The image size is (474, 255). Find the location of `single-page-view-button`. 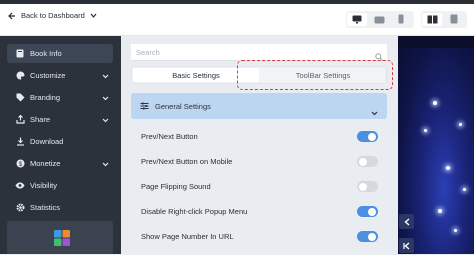

single-page-view-button is located at coordinates (454, 19).